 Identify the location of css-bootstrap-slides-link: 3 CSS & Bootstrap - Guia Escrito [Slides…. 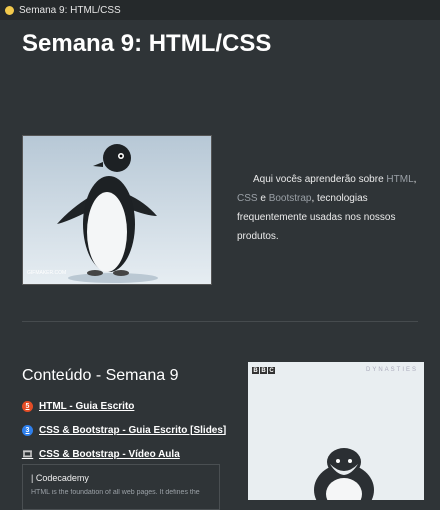
(124, 430).